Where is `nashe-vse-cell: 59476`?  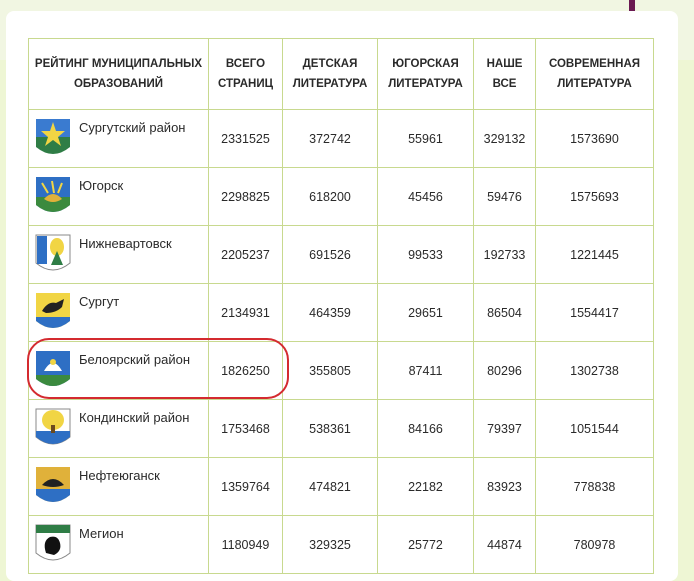
nashe-vse-cell: 59476 is located at coordinates (504, 196).